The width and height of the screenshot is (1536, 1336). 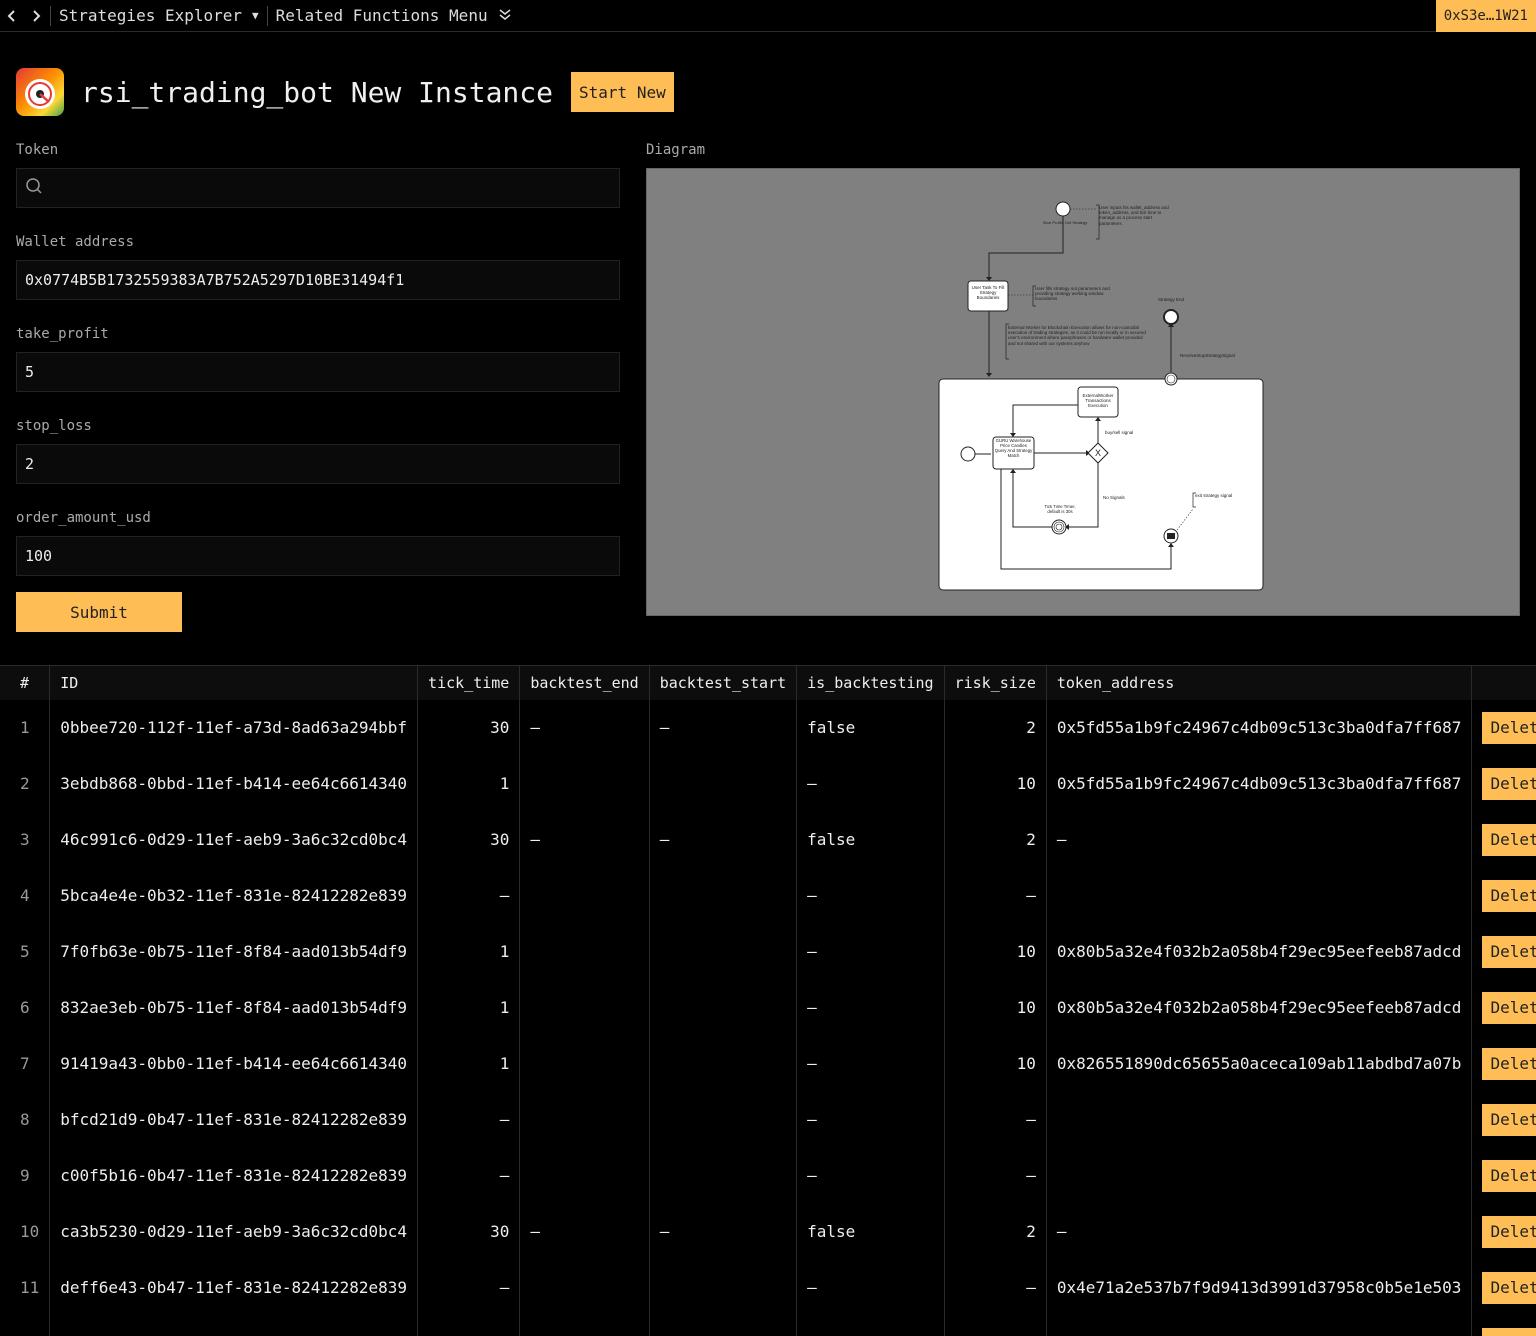 What do you see at coordinates (25, 1325) in the screenshot?
I see `row-index: 12` at bounding box center [25, 1325].